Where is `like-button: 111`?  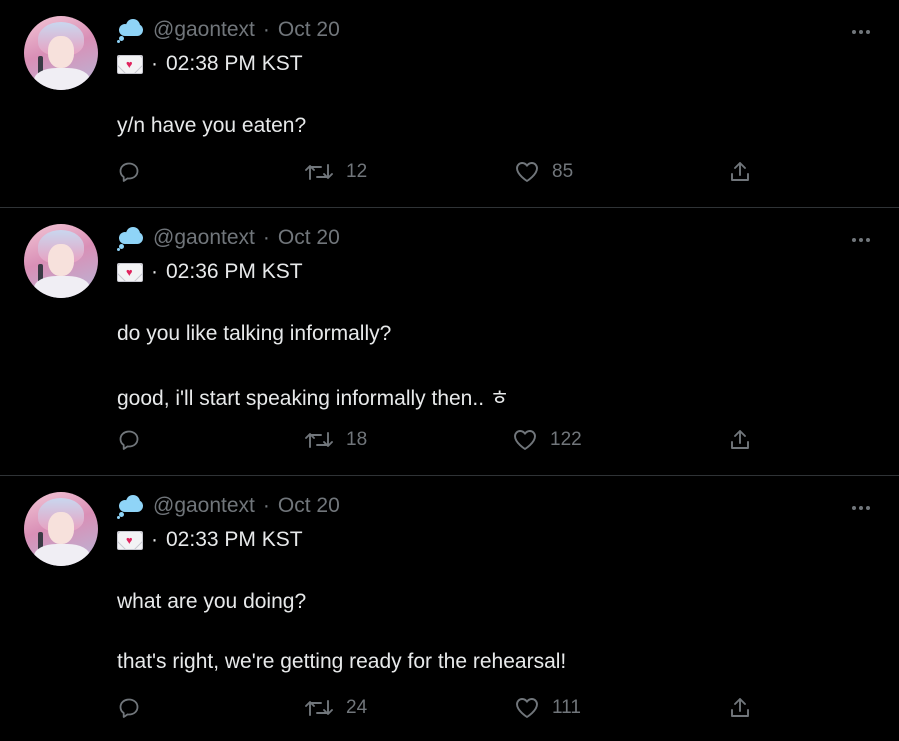 like-button: 111 is located at coordinates (547, 708).